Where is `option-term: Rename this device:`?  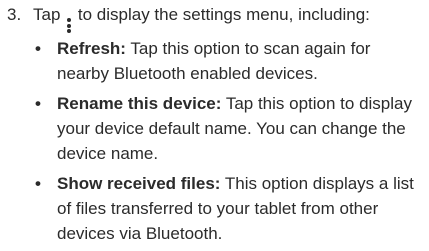 option-term: Rename this device: is located at coordinates (139, 103).